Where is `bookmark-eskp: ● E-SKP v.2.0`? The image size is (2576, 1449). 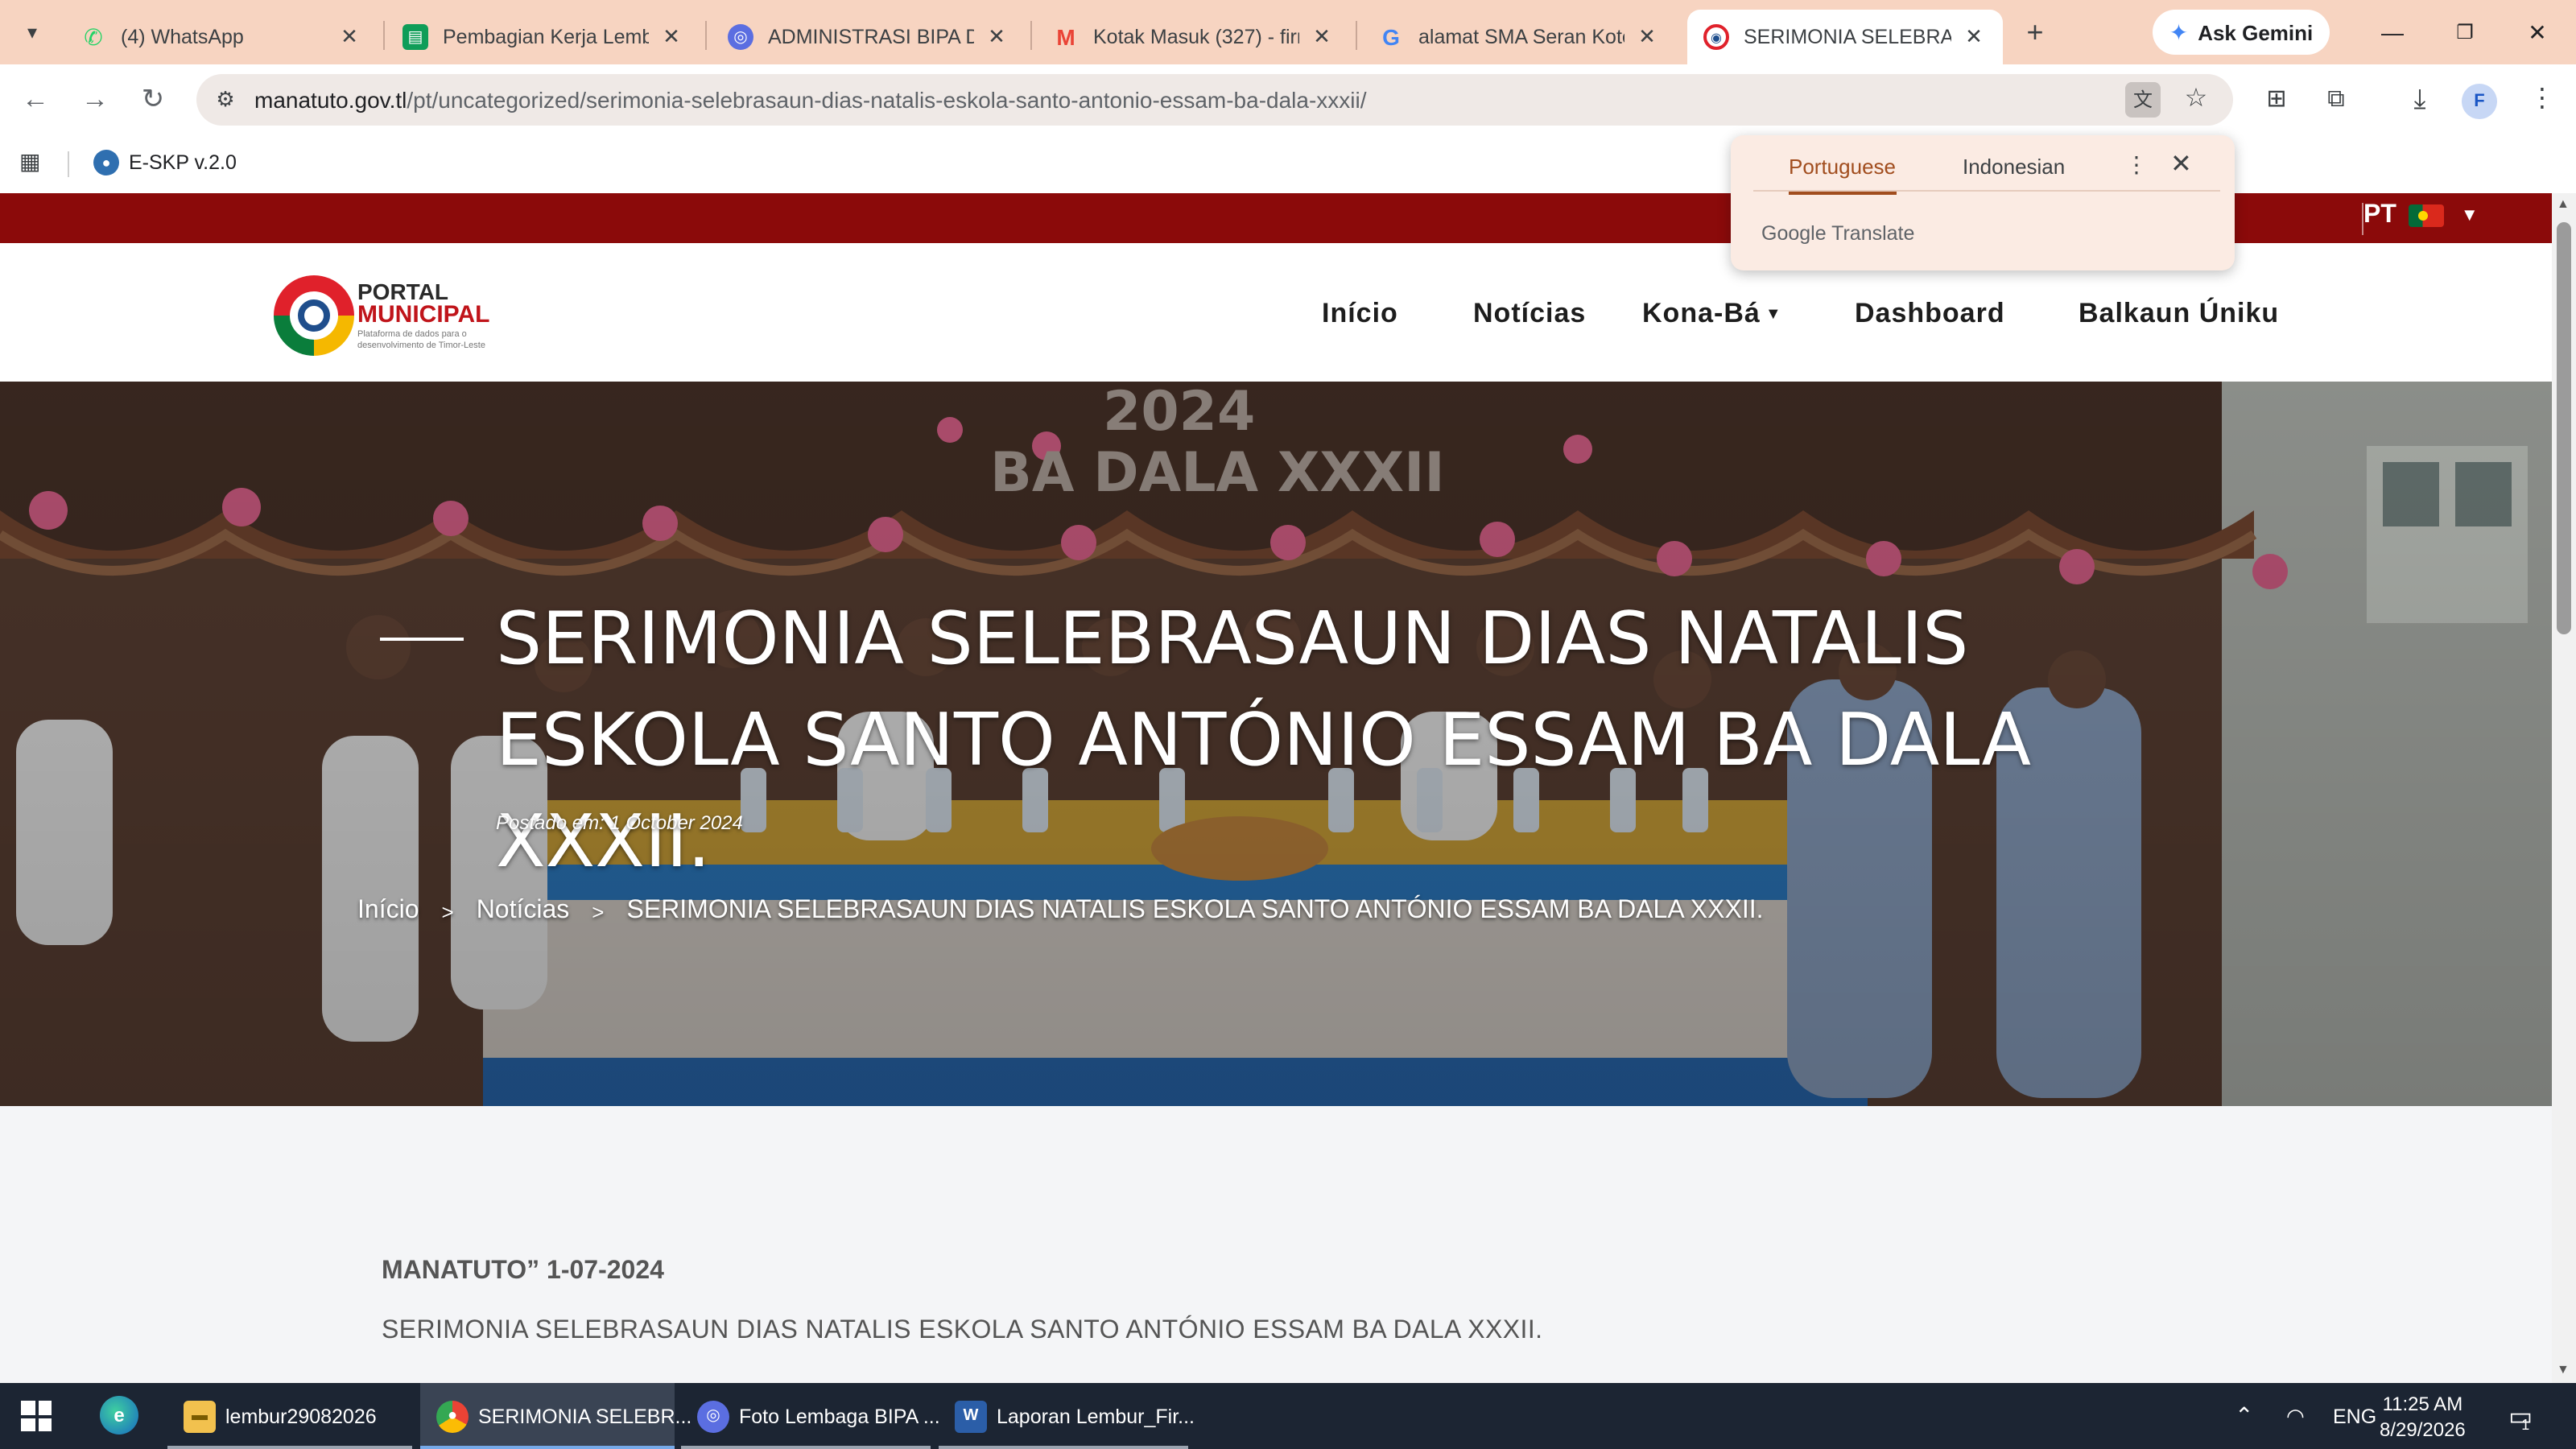
bookmark-eskp: ● E-SKP v.2.0 is located at coordinates (165, 162).